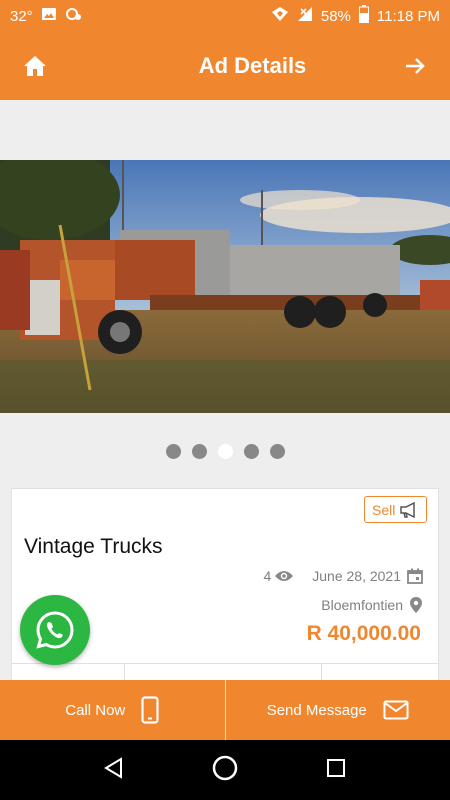 This screenshot has width=450, height=800. Describe the element at coordinates (415, 576) in the screenshot. I see `calendar-icon` at that location.